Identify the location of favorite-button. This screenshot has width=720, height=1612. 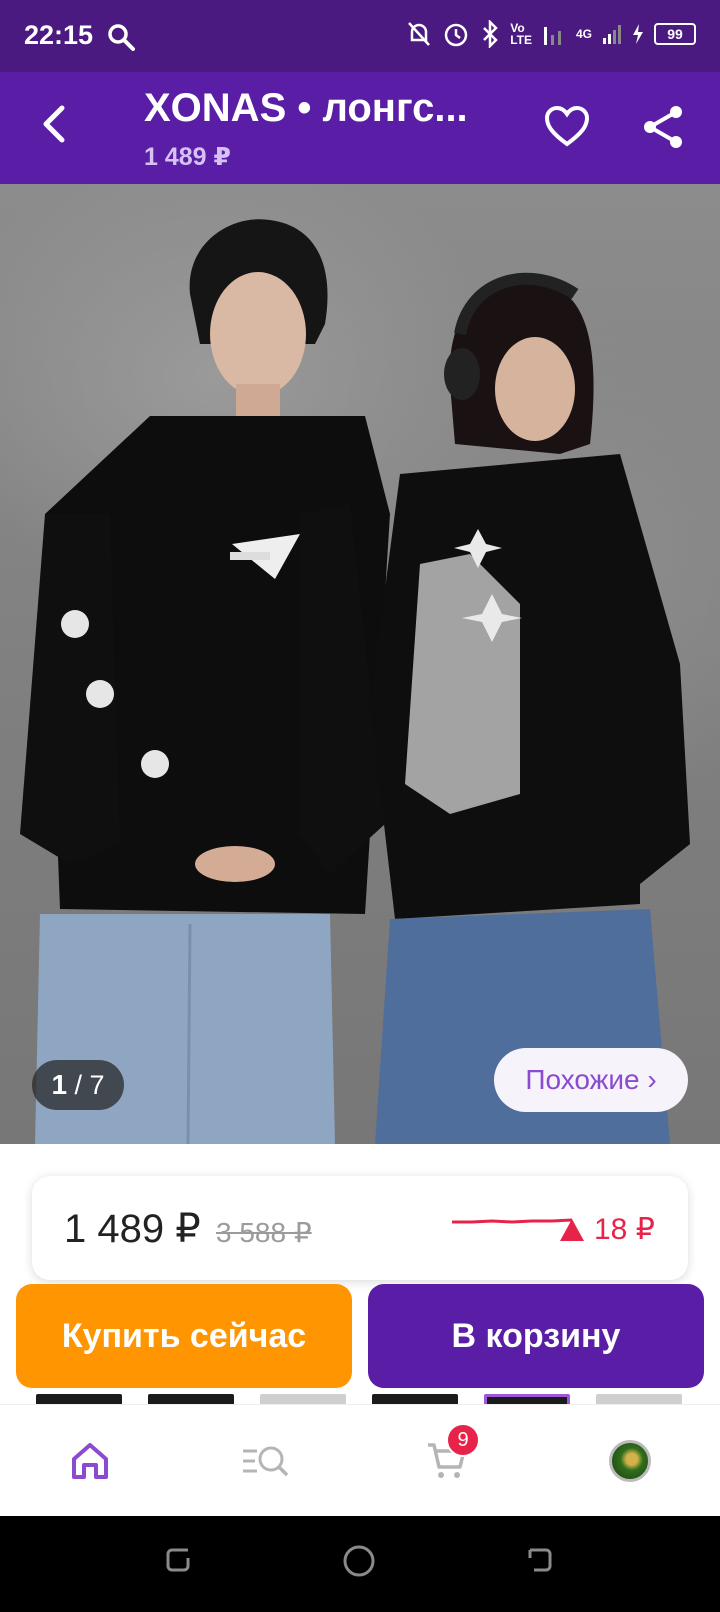
(567, 127).